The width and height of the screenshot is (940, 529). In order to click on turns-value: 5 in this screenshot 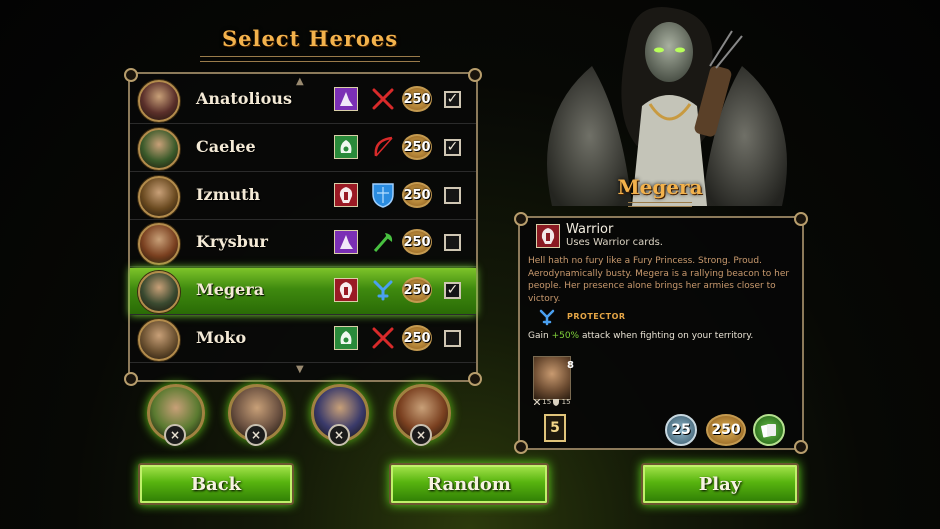, I will do `click(555, 428)`.